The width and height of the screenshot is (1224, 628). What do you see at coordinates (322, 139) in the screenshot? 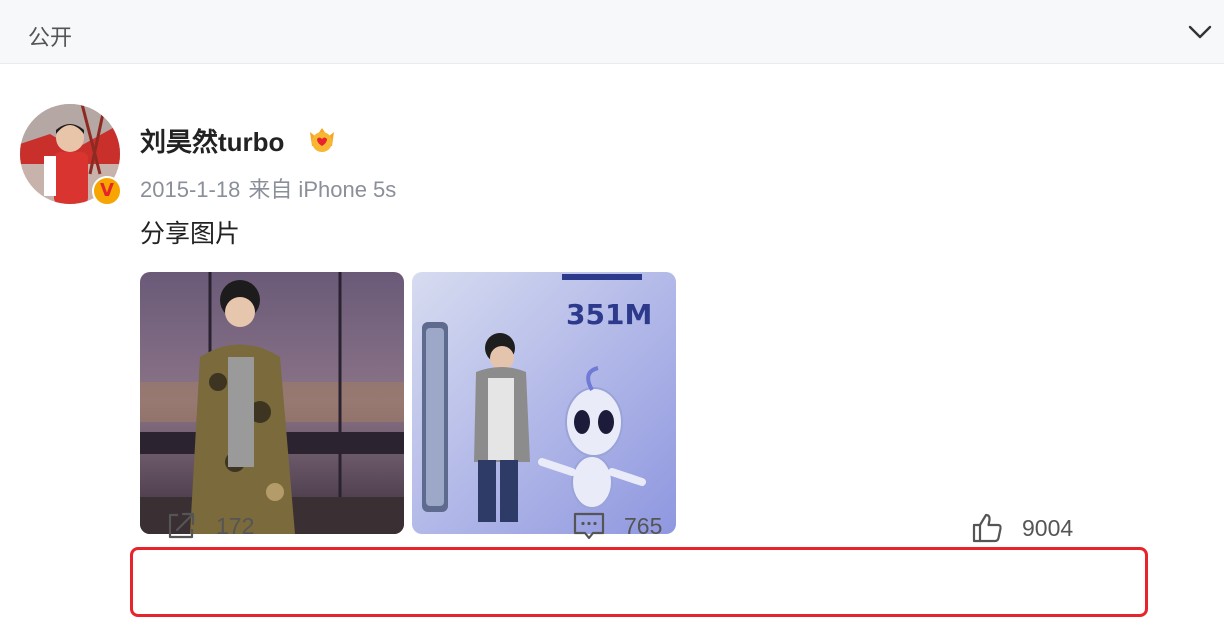
I see `vip-heart-crown-icon` at bounding box center [322, 139].